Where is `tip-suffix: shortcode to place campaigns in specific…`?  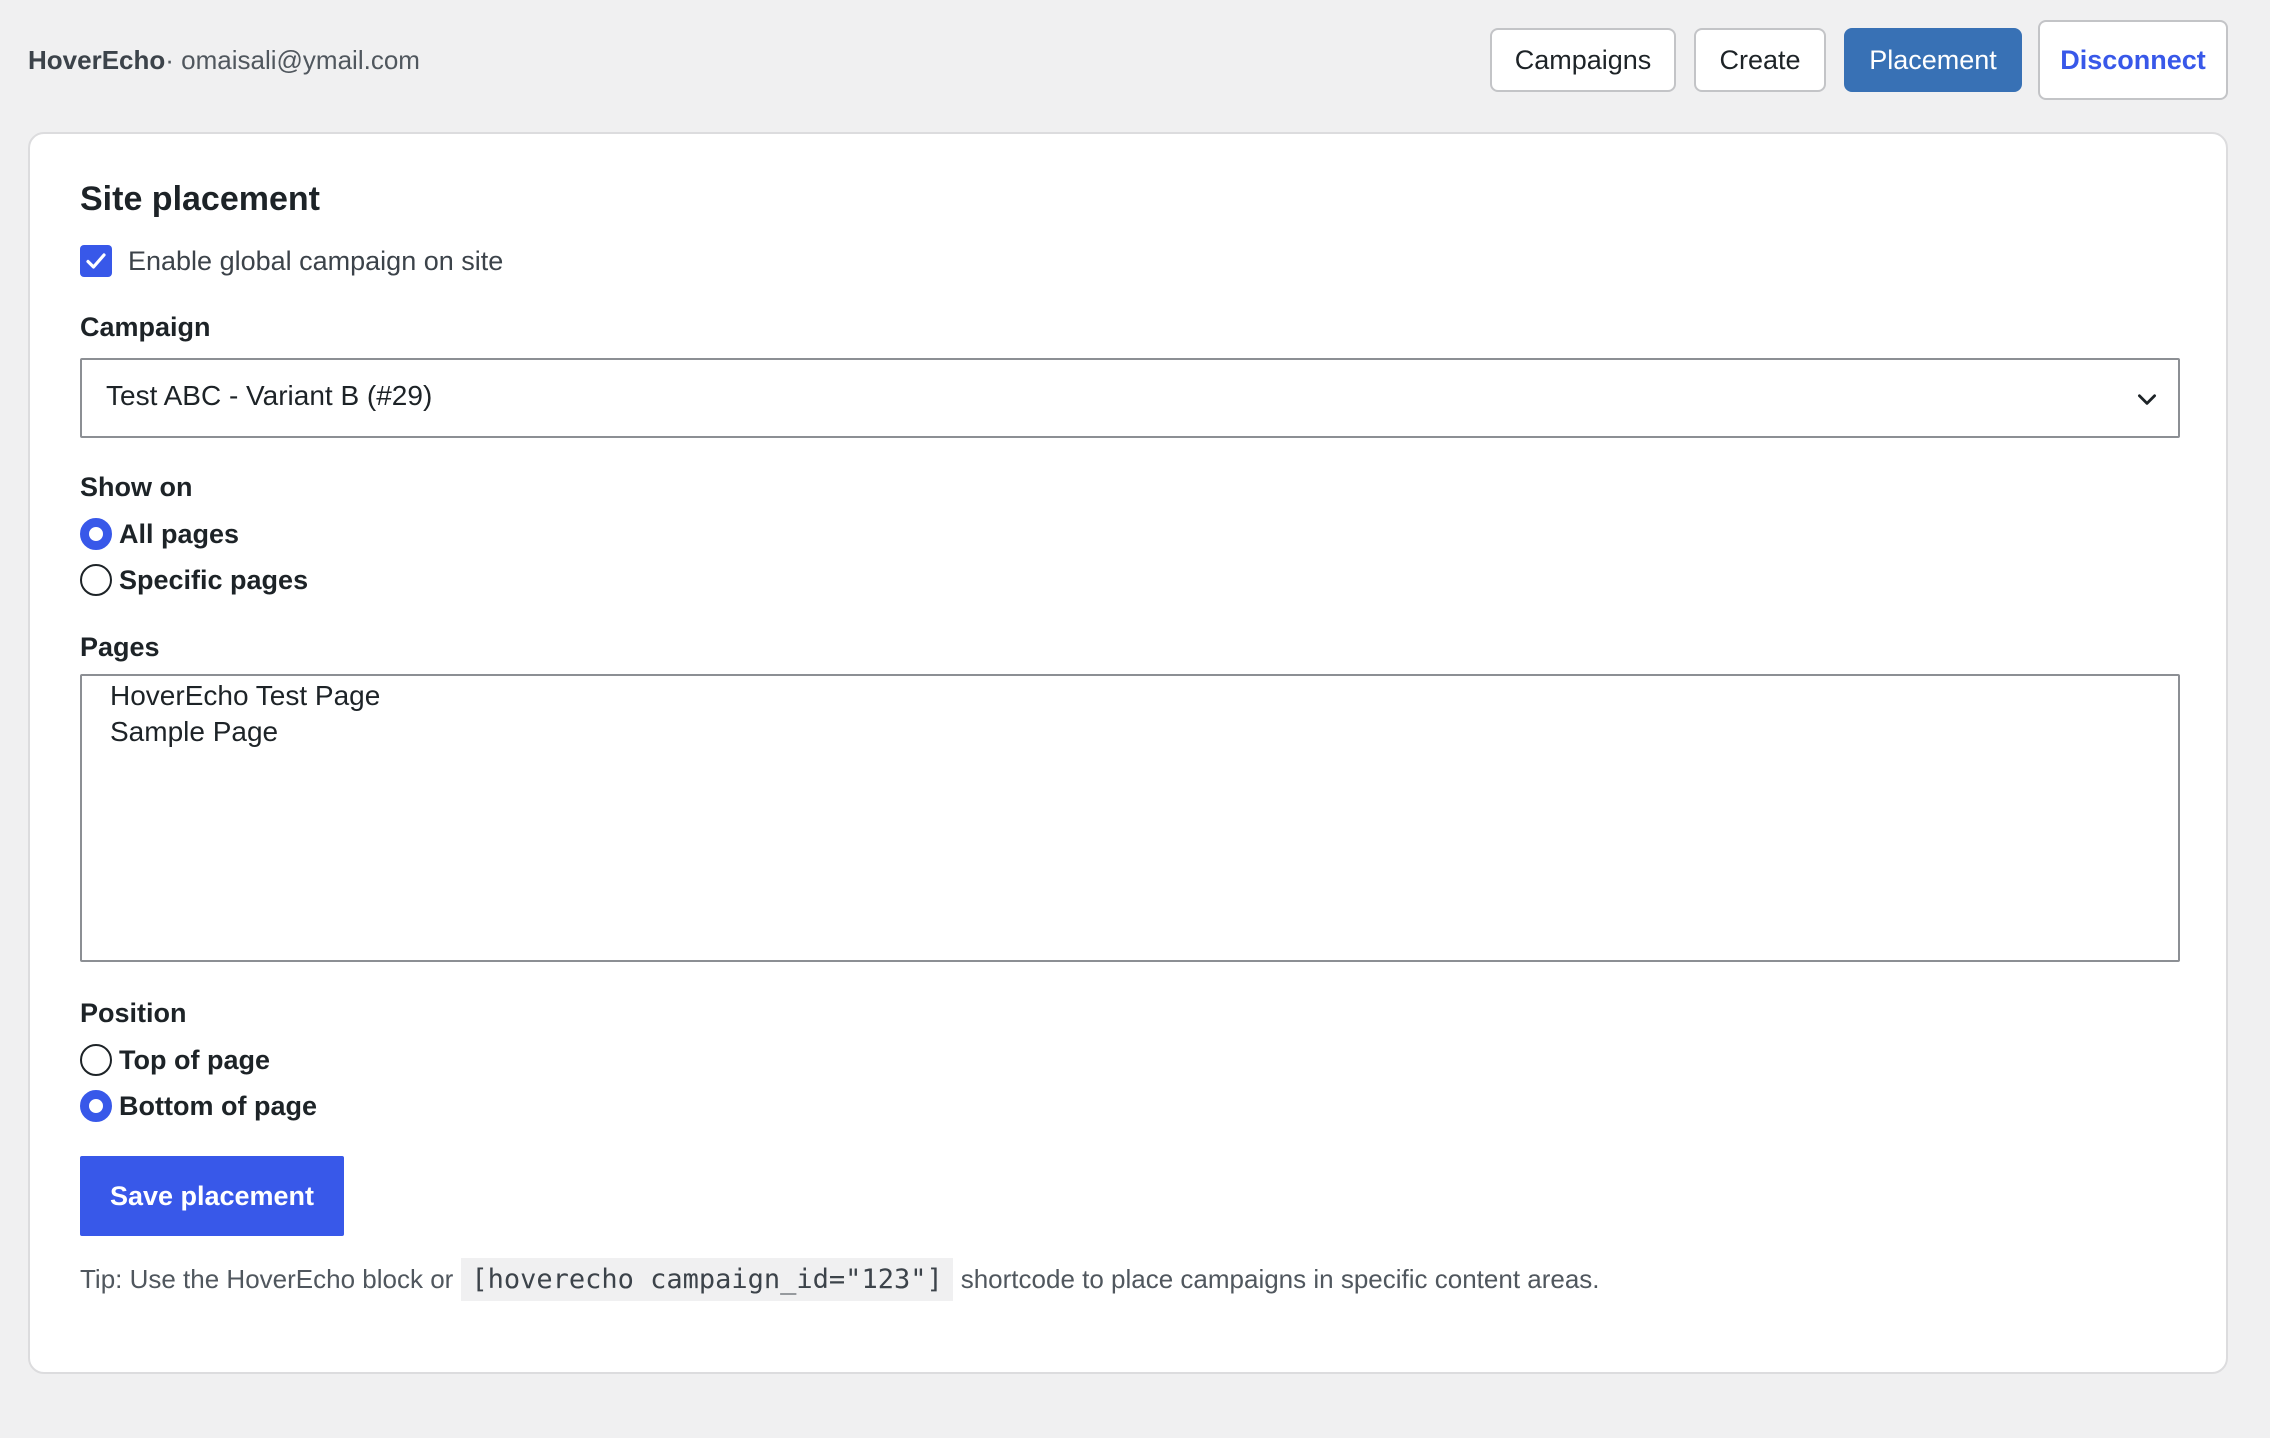
tip-suffix: shortcode to place campaigns in specific… is located at coordinates (1280, 1279).